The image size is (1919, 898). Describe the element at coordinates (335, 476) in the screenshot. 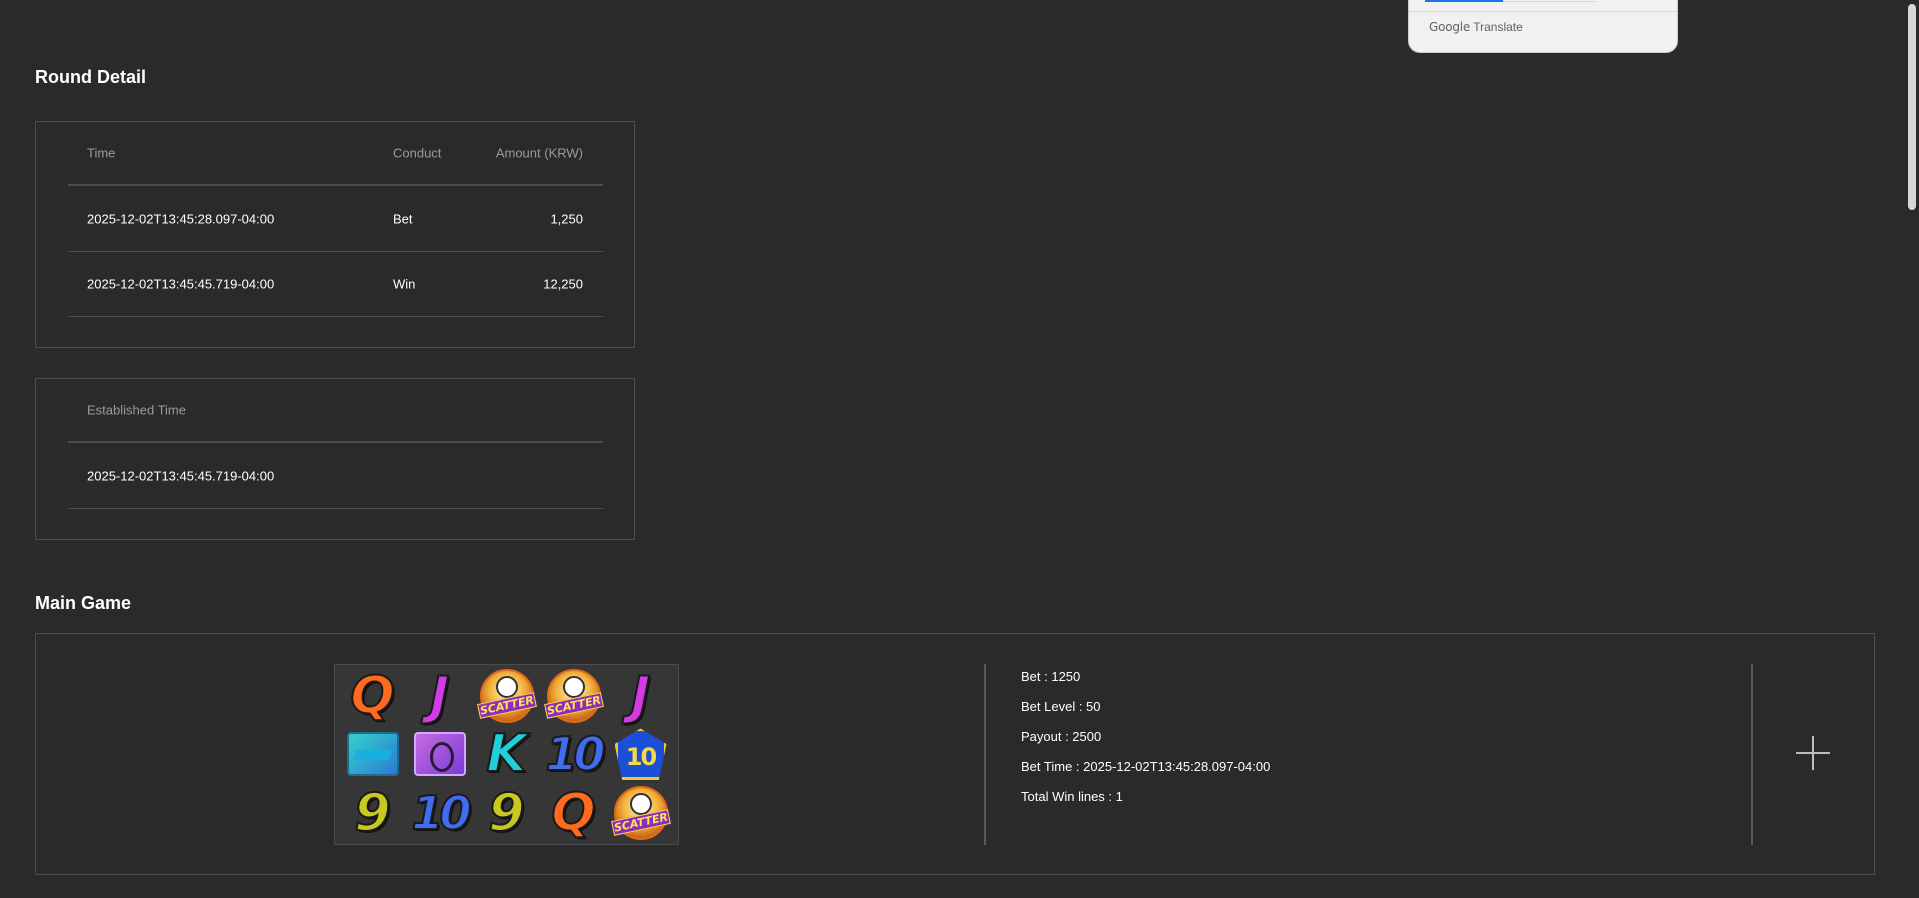

I see `table-row: 2025-12-02T13:45:45.719-04:00` at that location.